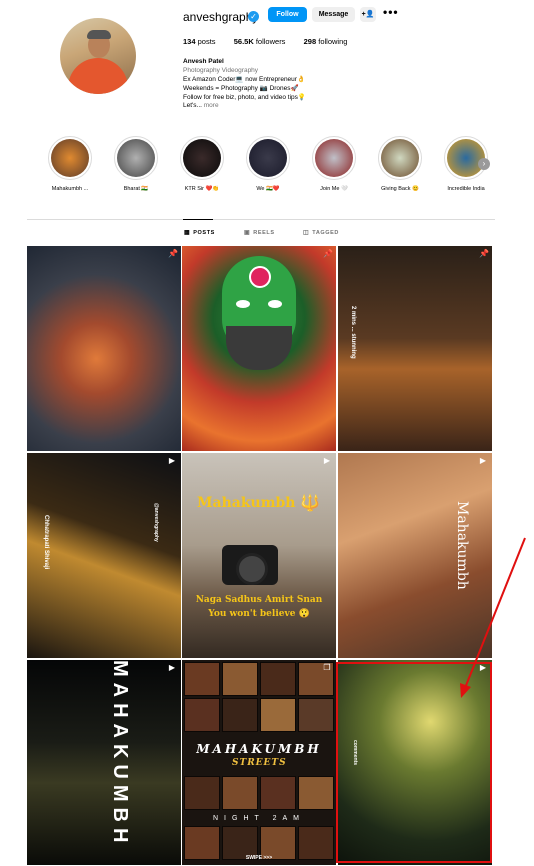  What do you see at coordinates (353, 332) in the screenshot?
I see `post-side-text: 2 mins ... stunning` at bounding box center [353, 332].